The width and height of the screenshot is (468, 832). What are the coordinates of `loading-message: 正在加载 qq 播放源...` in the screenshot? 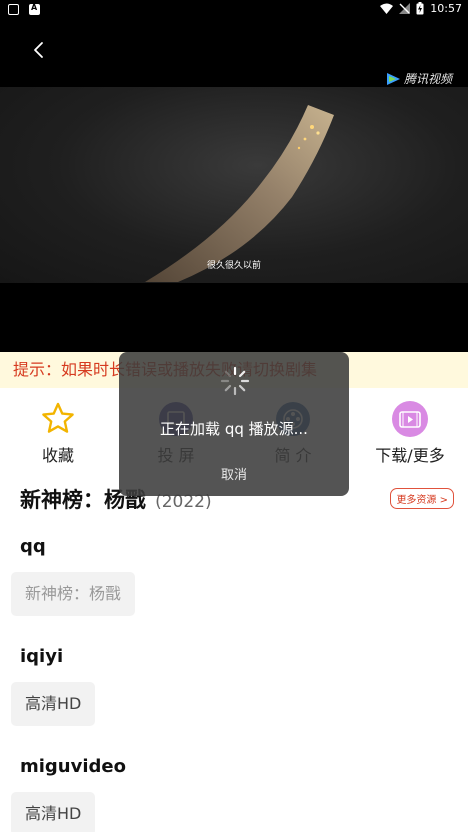 It's located at (234, 429).